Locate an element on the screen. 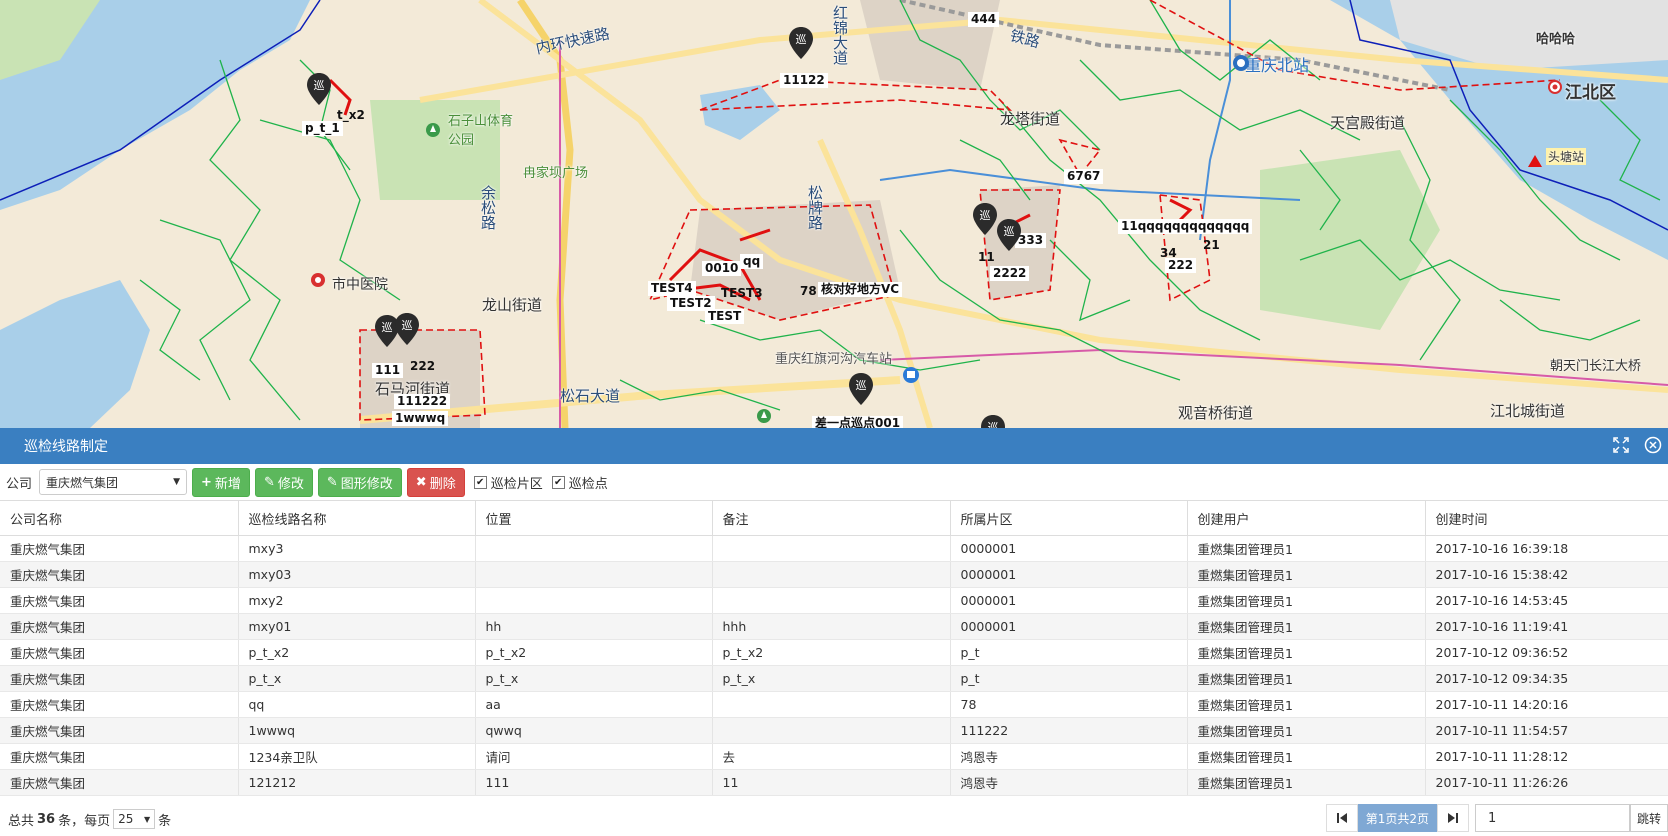 The width and height of the screenshot is (1668, 836). marker-label: 0010 is located at coordinates (722, 268).